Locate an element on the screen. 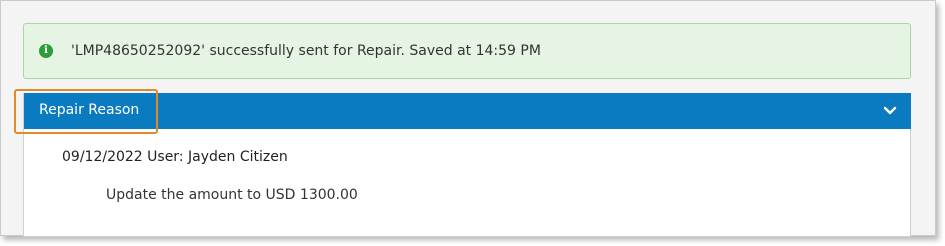 The height and width of the screenshot is (246, 945). panel-title: Repair Reason is located at coordinates (89, 110).